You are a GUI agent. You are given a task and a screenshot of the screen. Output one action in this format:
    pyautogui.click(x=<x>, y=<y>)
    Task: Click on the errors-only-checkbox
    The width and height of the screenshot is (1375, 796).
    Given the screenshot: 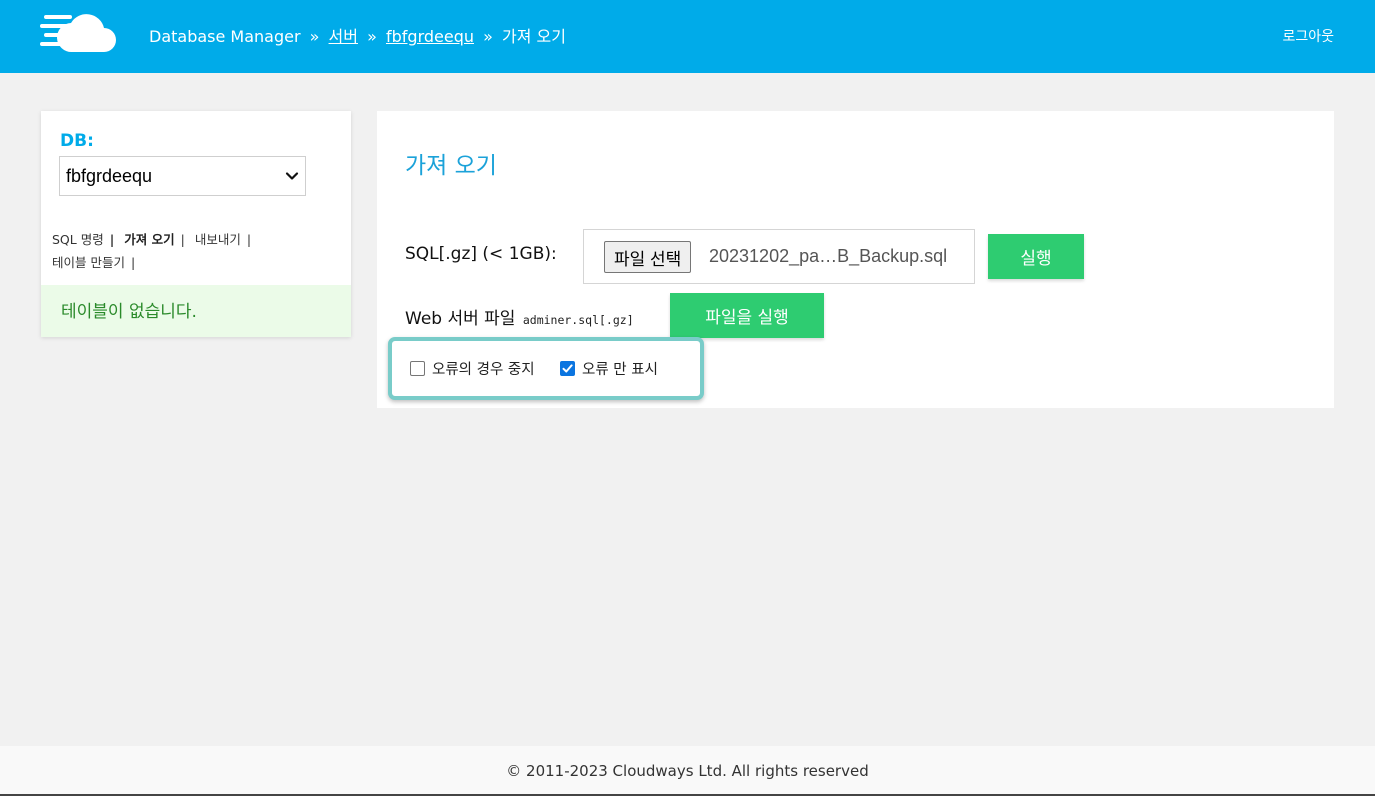 What is the action you would take?
    pyautogui.click(x=567, y=368)
    